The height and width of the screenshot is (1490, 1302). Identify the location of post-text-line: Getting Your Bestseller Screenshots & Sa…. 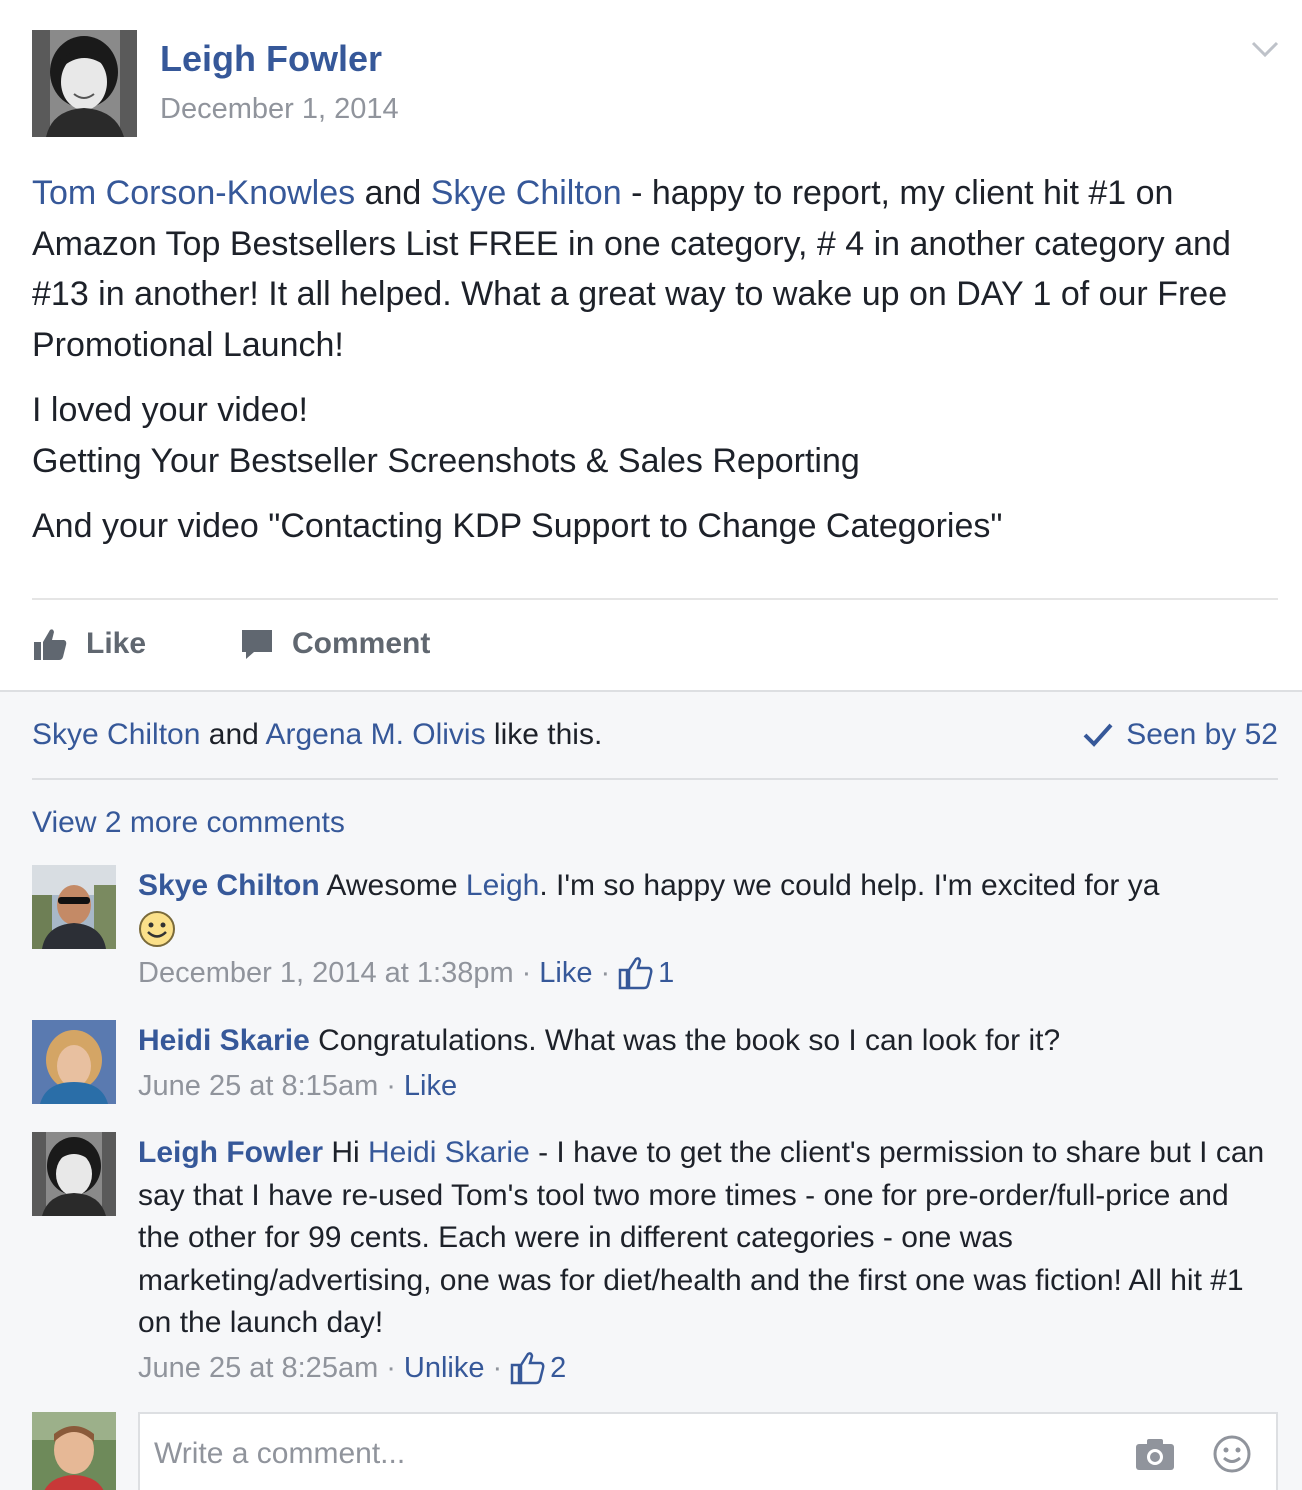
(446, 460).